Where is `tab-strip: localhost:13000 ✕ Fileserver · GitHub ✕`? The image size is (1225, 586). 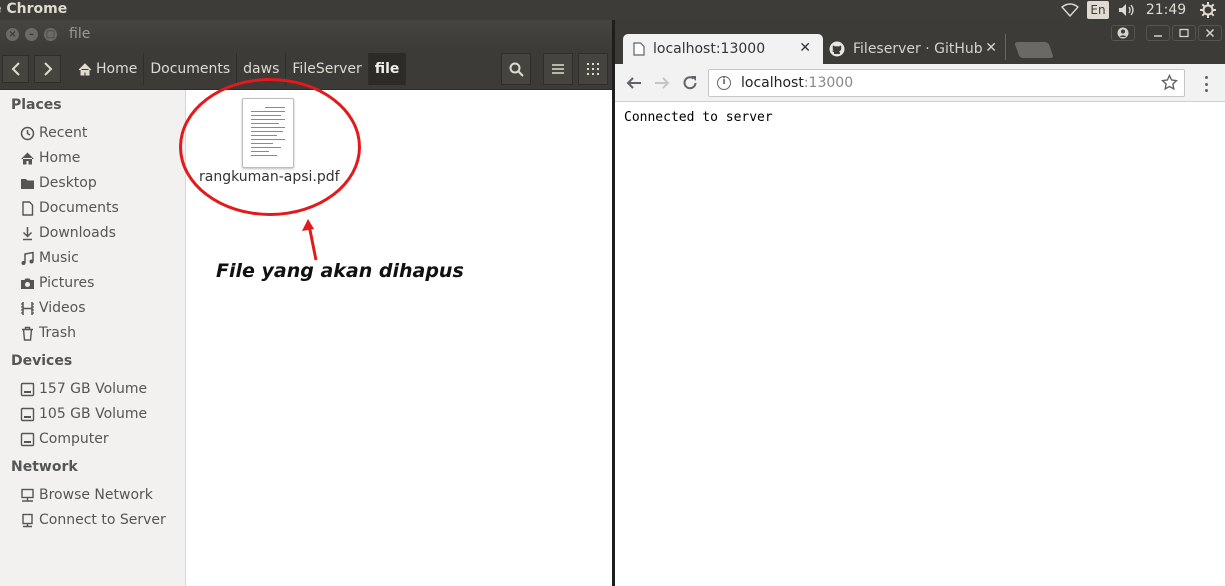 tab-strip: localhost:13000 ✕ Fileserver · GitHub ✕ is located at coordinates (920, 42).